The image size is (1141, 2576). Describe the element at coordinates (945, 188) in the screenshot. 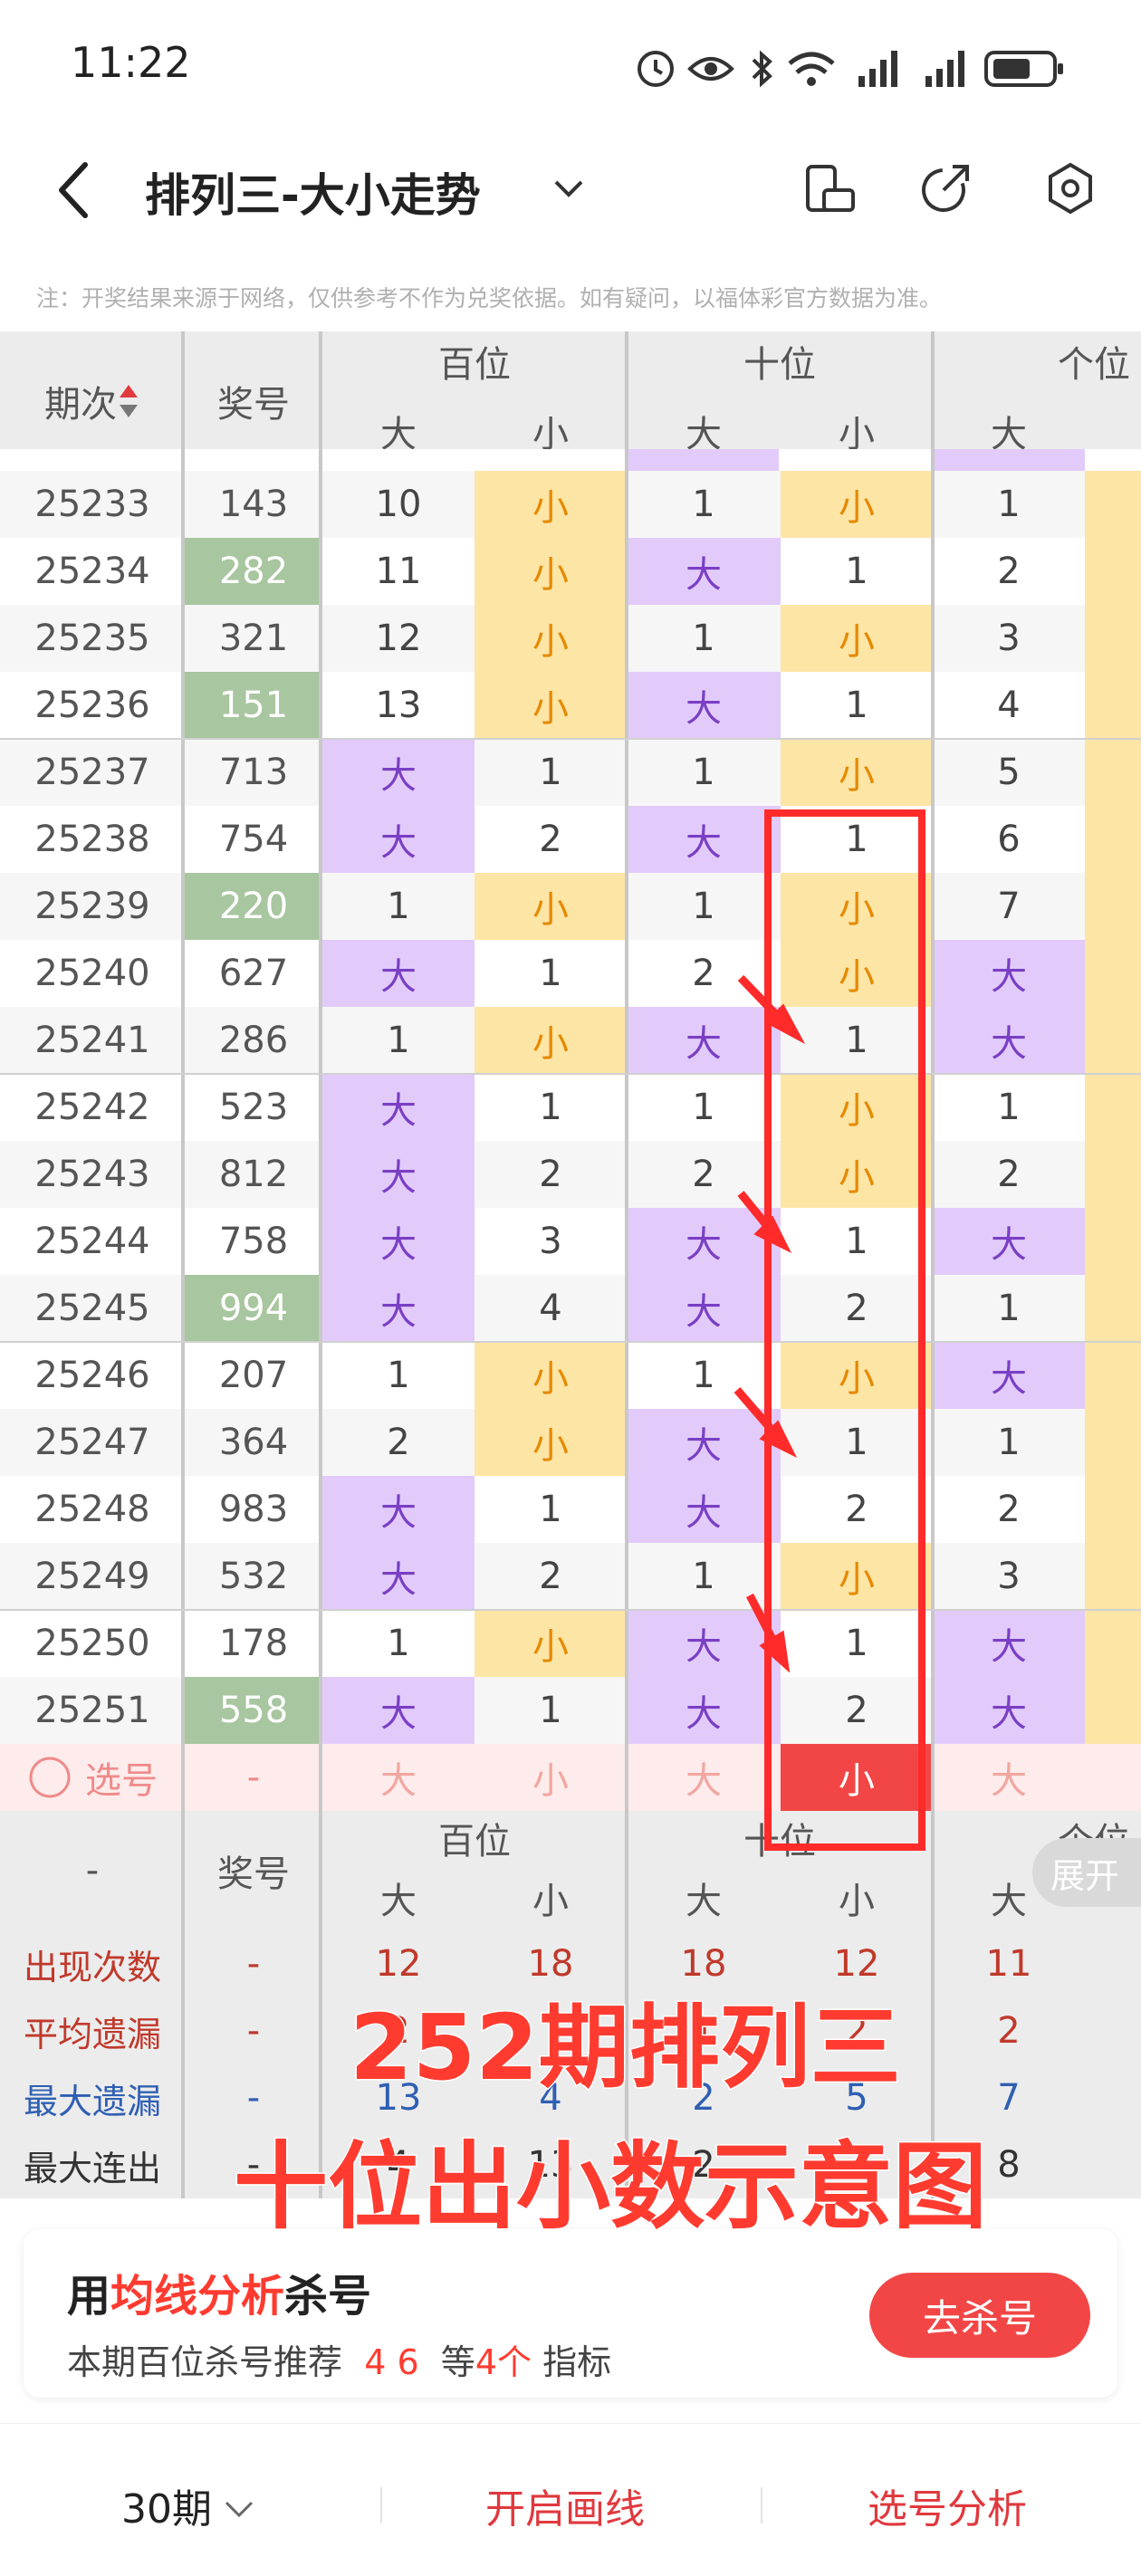

I see `share-icon` at that location.